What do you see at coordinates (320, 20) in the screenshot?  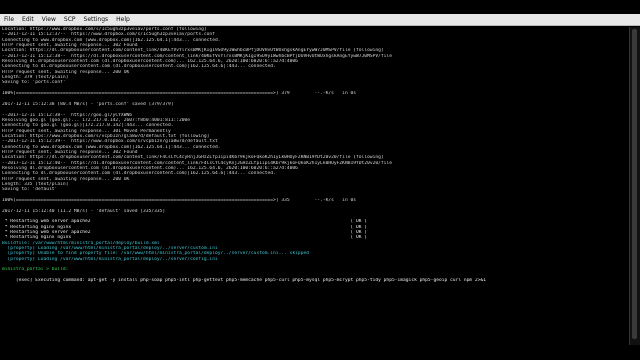 I see `menu-bar: File Edit View SCP Settings Help` at bounding box center [320, 20].